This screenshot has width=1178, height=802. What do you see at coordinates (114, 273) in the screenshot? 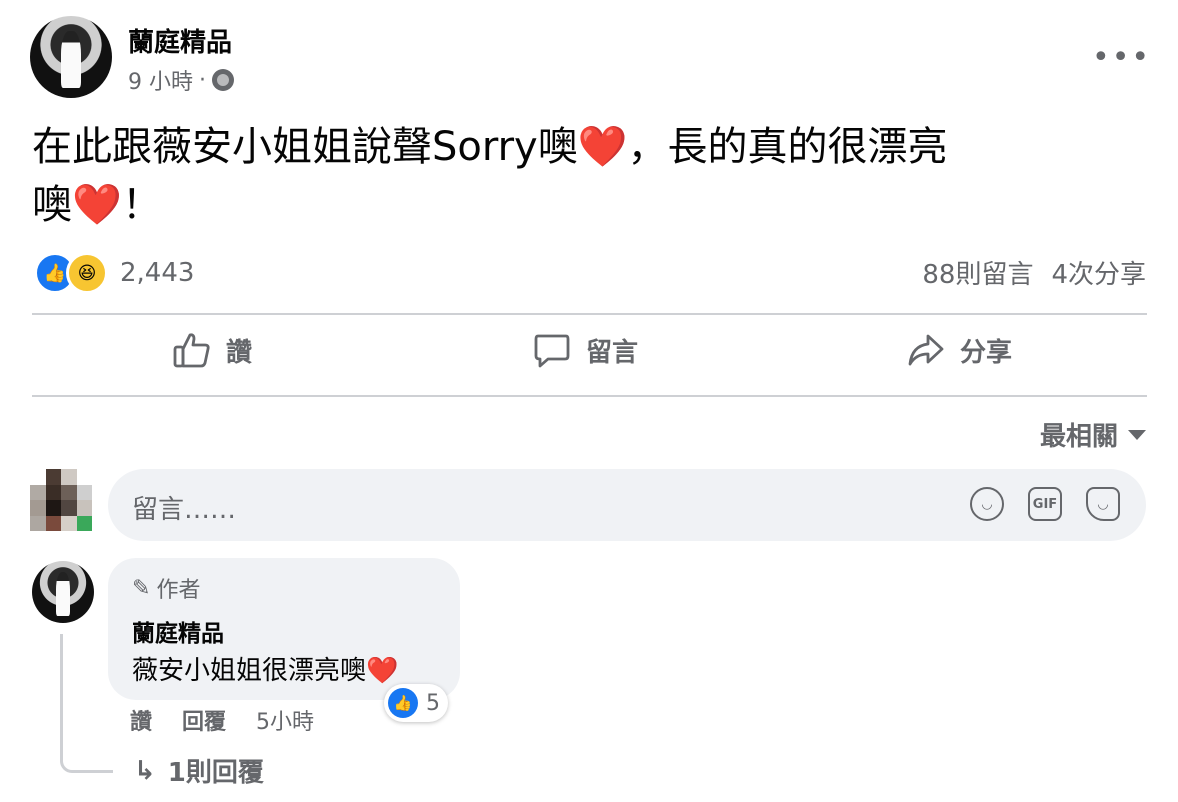
I see `reaction-summary: 👍 😆 2,443` at bounding box center [114, 273].